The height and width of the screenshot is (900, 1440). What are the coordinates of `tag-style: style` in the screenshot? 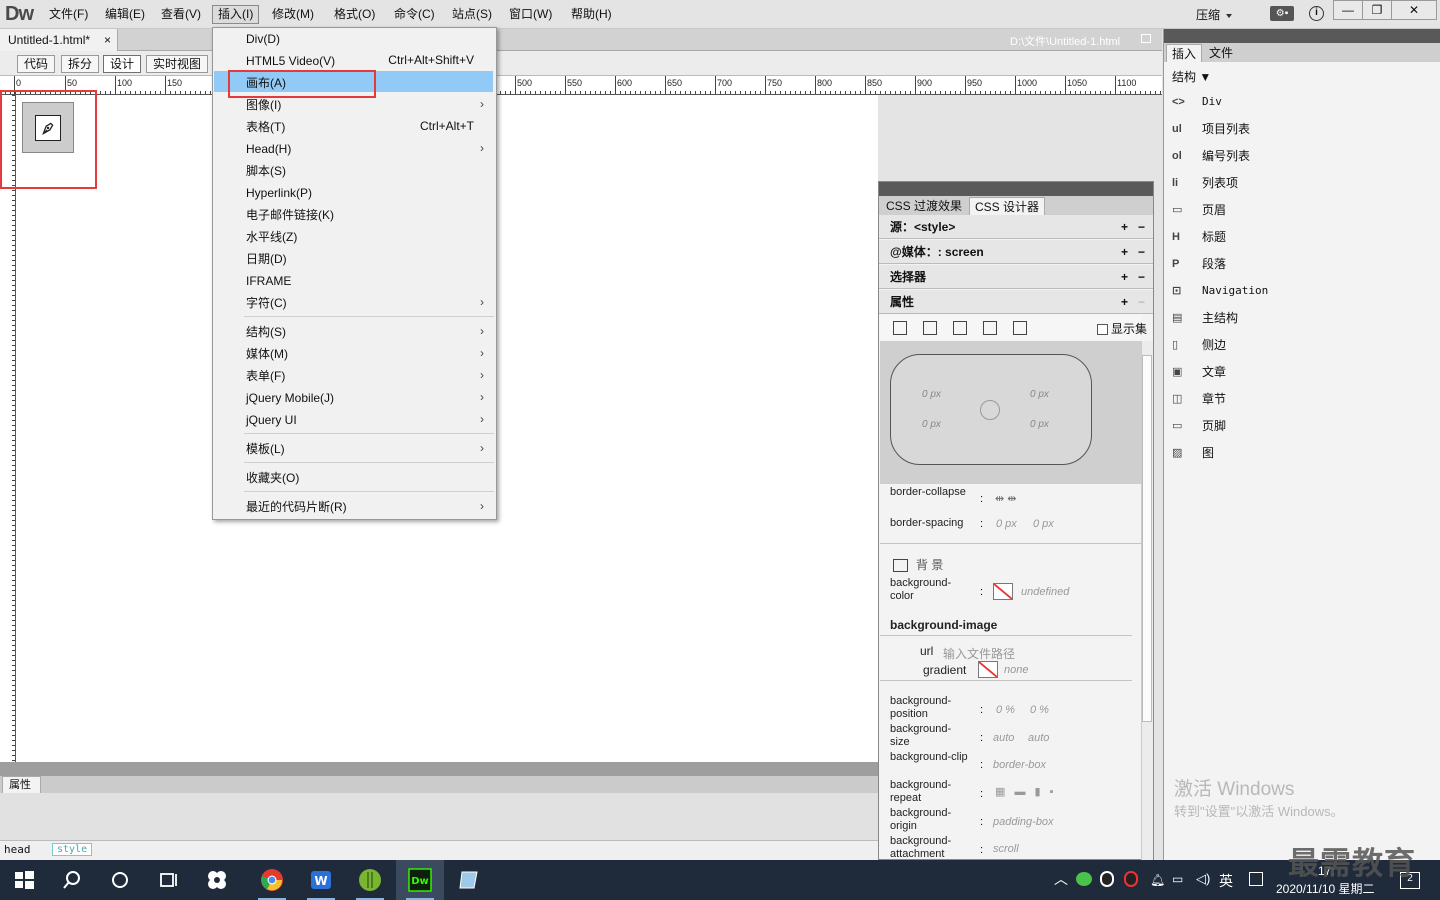 It's located at (72, 849).